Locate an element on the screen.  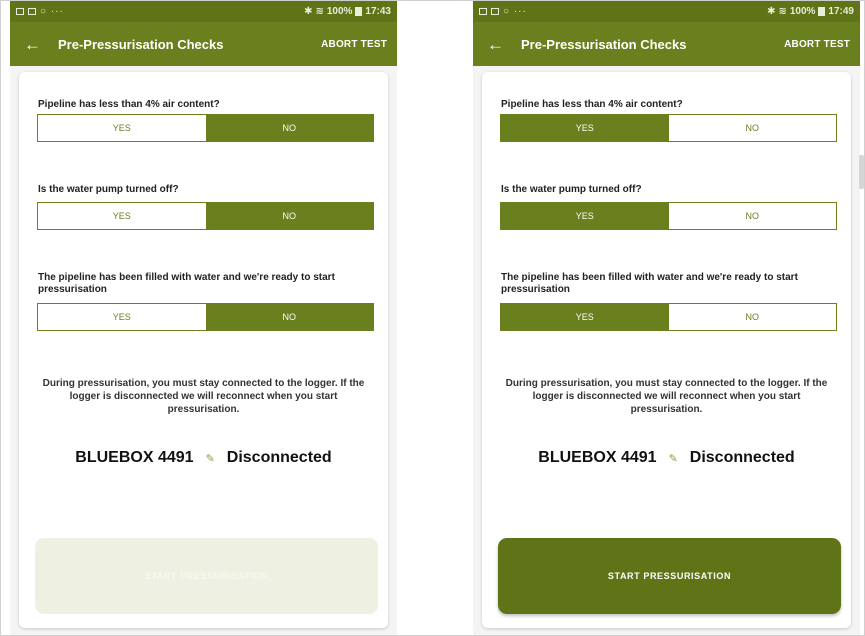
clock: 17:49 is located at coordinates (841, 11).